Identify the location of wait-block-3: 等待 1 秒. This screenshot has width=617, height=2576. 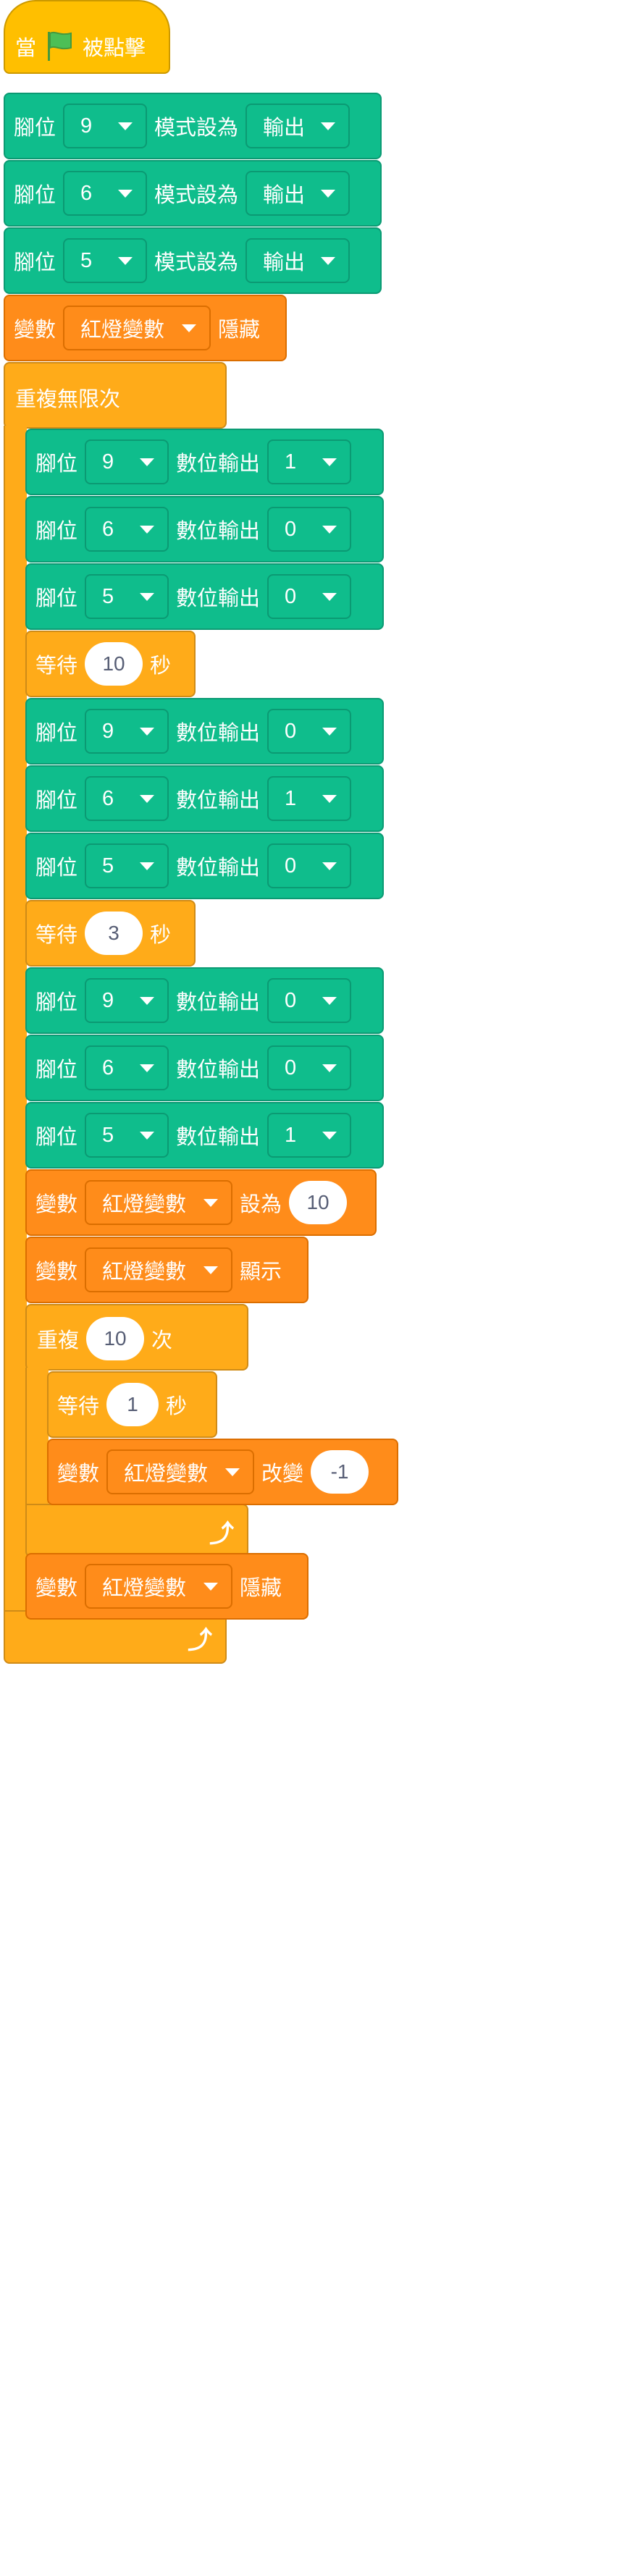
(132, 1404).